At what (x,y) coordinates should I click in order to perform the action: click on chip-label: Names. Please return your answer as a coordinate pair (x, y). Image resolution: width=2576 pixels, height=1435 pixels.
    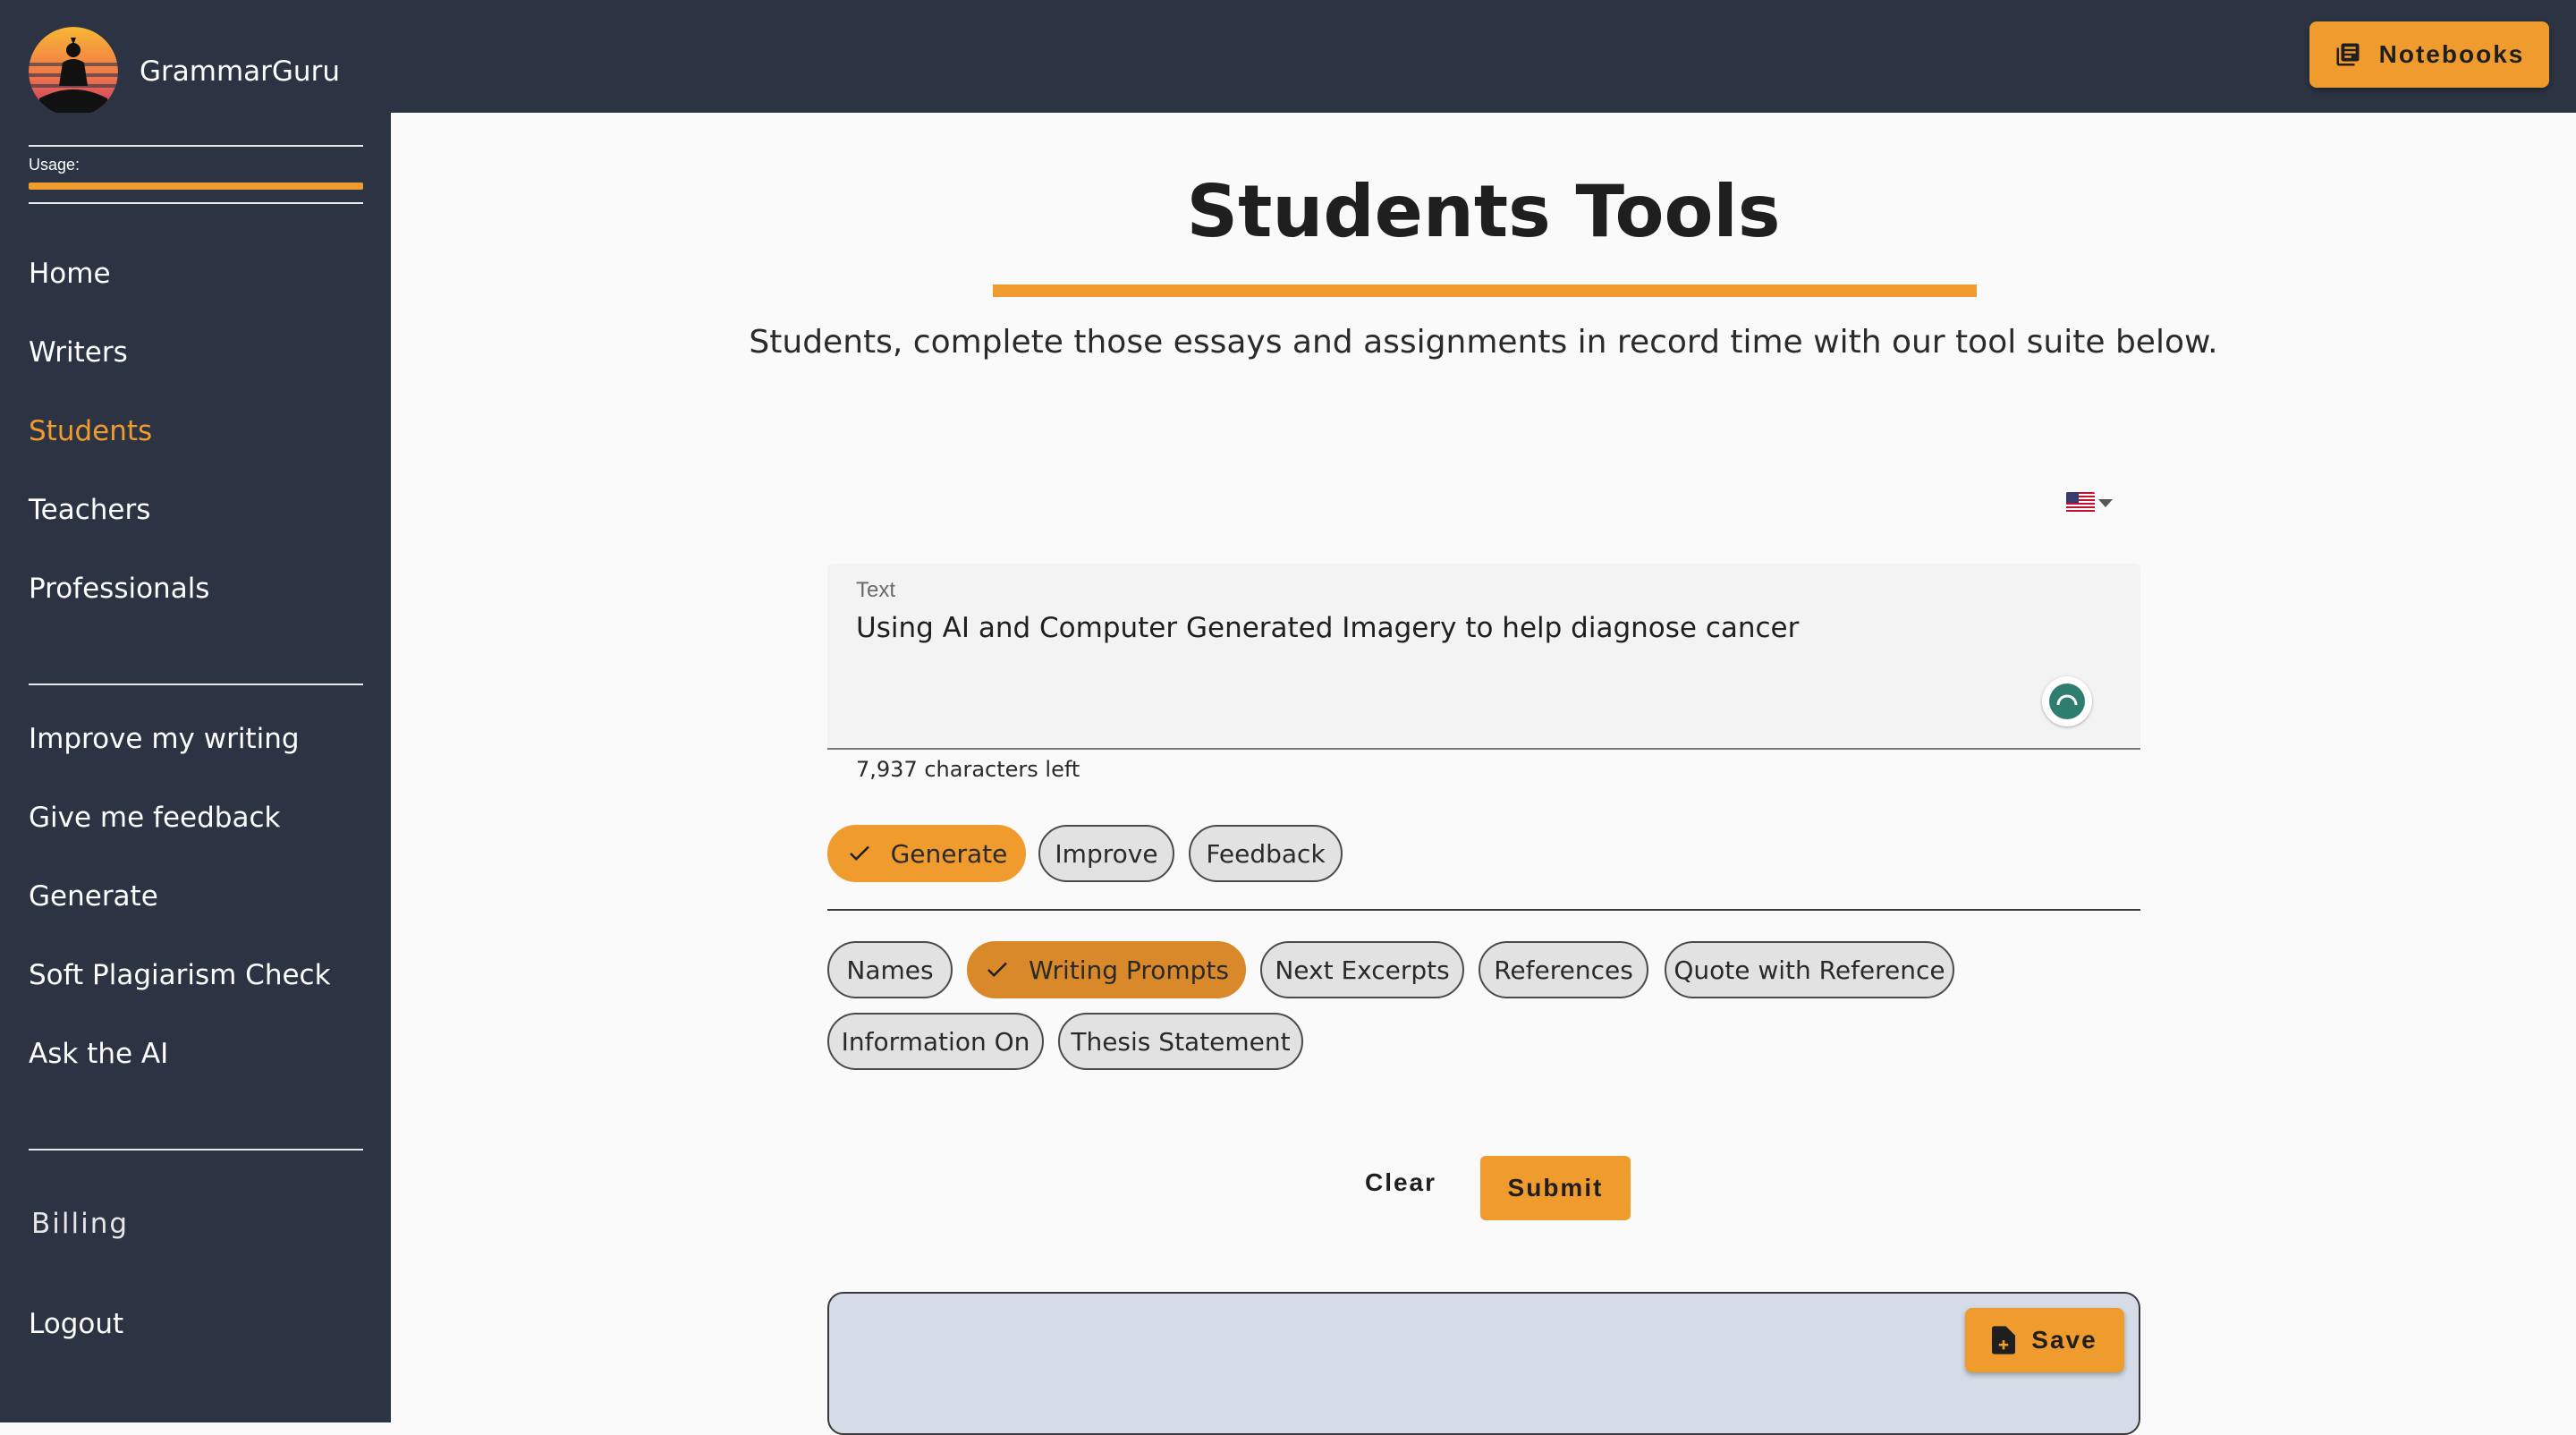
    Looking at the image, I should click on (890, 970).